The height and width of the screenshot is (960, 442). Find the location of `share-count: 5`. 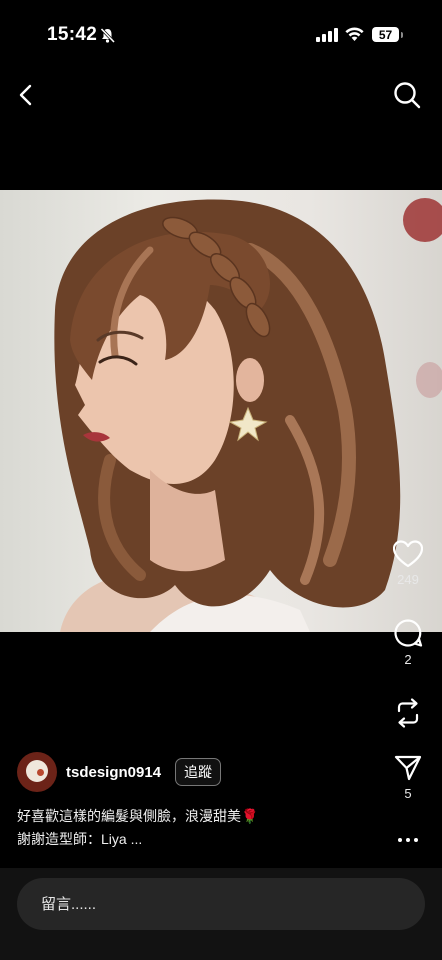

share-count: 5 is located at coordinates (408, 793).